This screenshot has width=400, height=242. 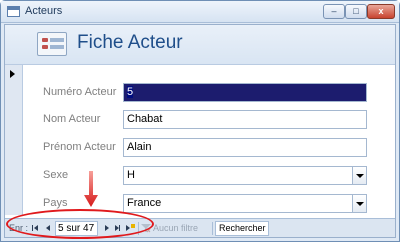 I want to click on minimize-button: –, so click(x=334, y=11).